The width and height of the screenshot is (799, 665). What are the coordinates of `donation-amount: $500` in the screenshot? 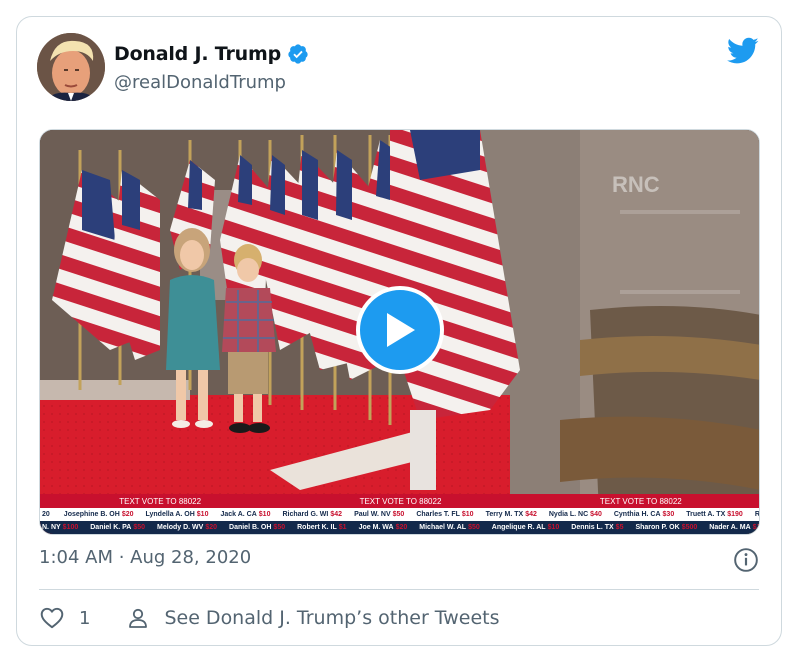 It's located at (689, 527).